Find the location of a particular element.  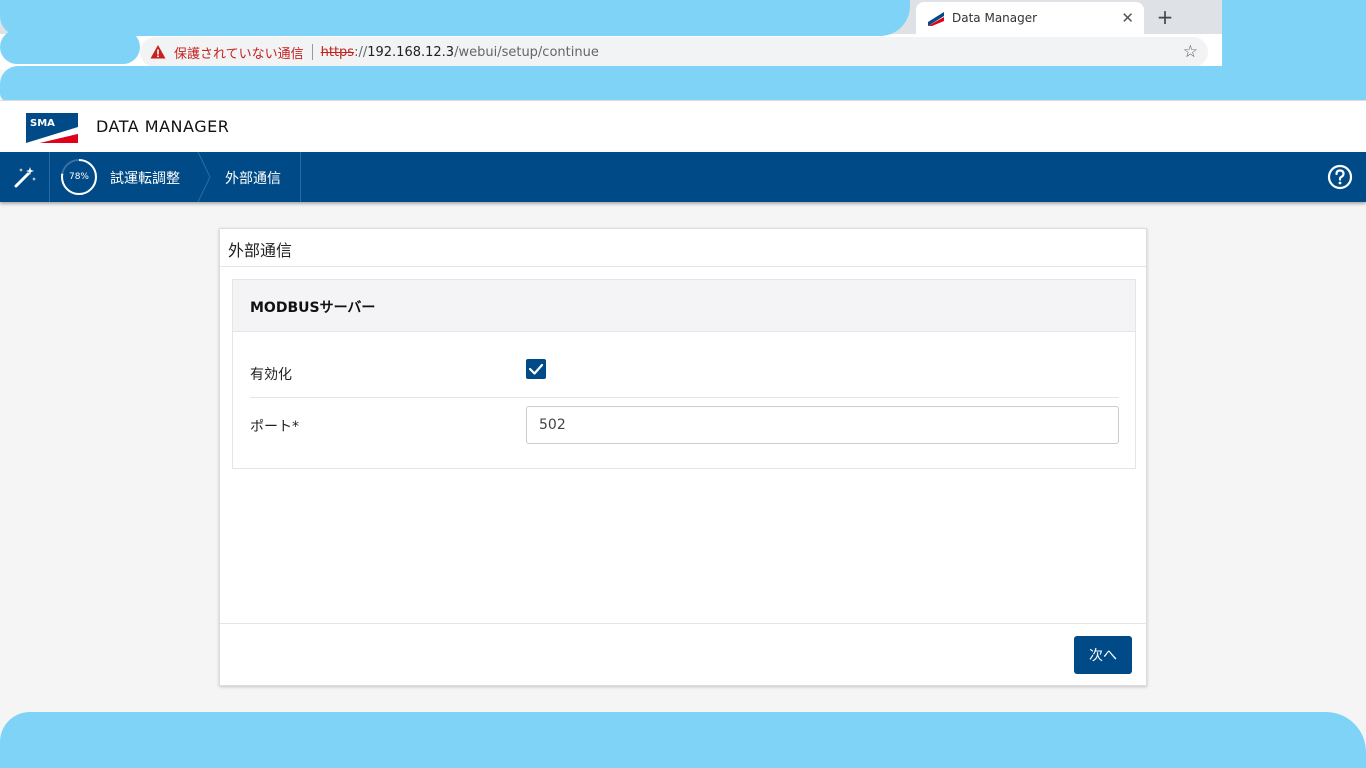

breadcrumb-external-communication: 外部通信 is located at coordinates (253, 178).